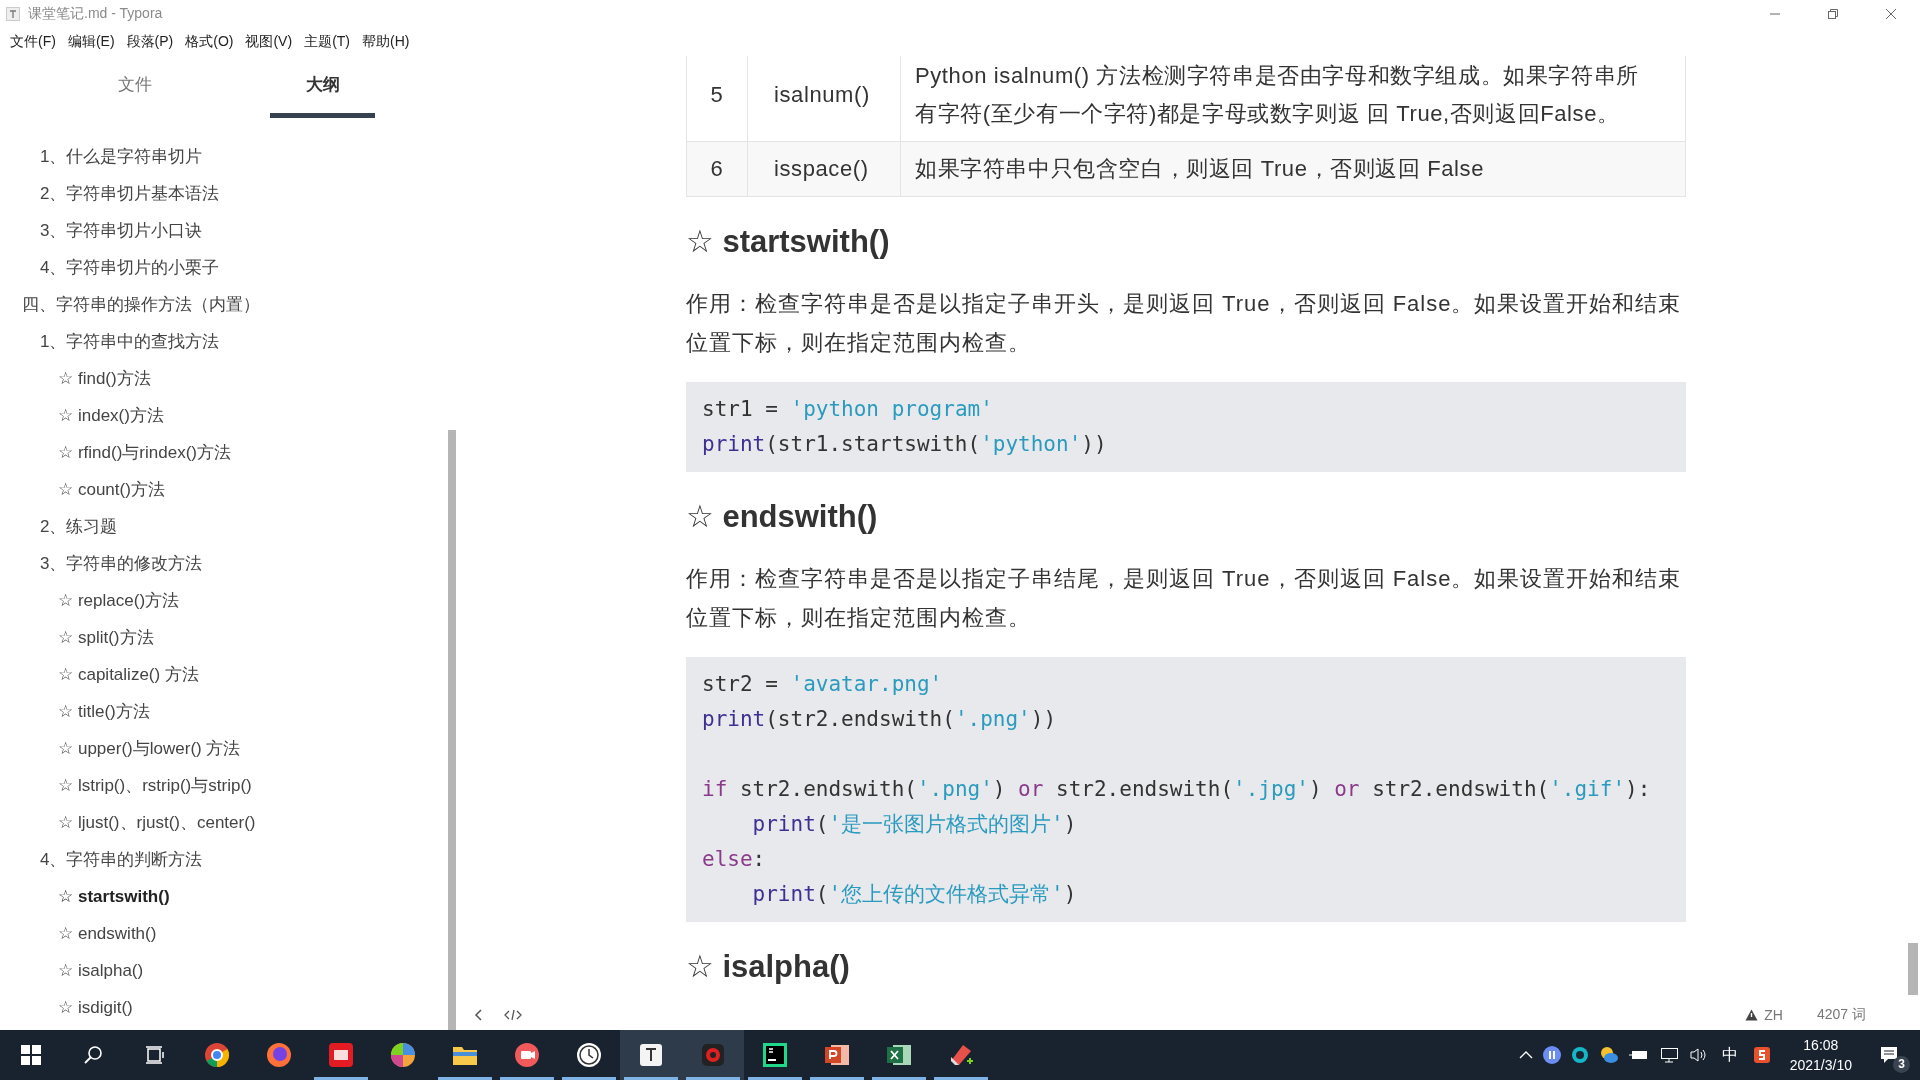 The image size is (1920, 1080). I want to click on outline-item: 2、字符串切片基本语法, so click(230, 193).